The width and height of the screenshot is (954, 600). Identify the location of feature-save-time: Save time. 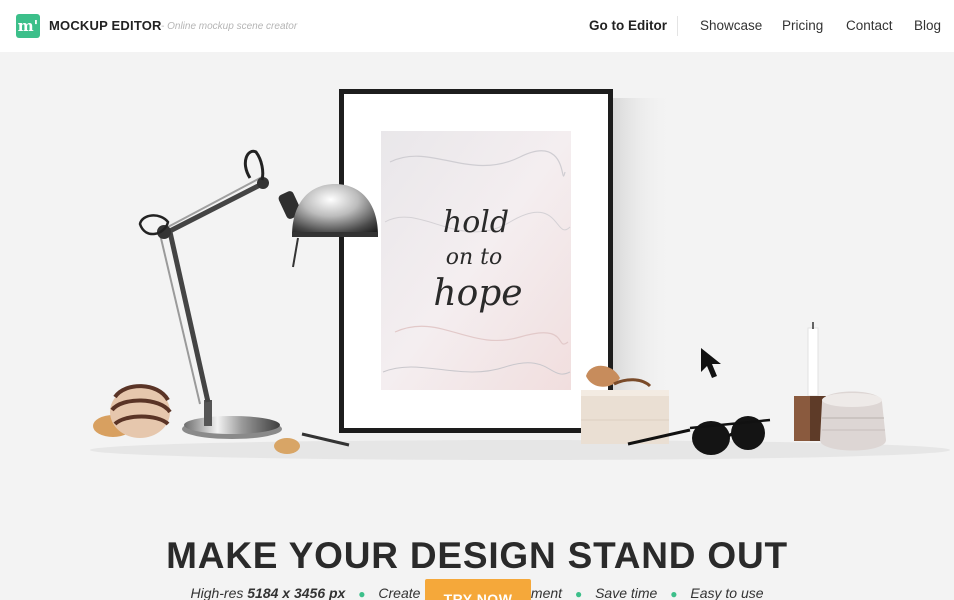
(626, 592).